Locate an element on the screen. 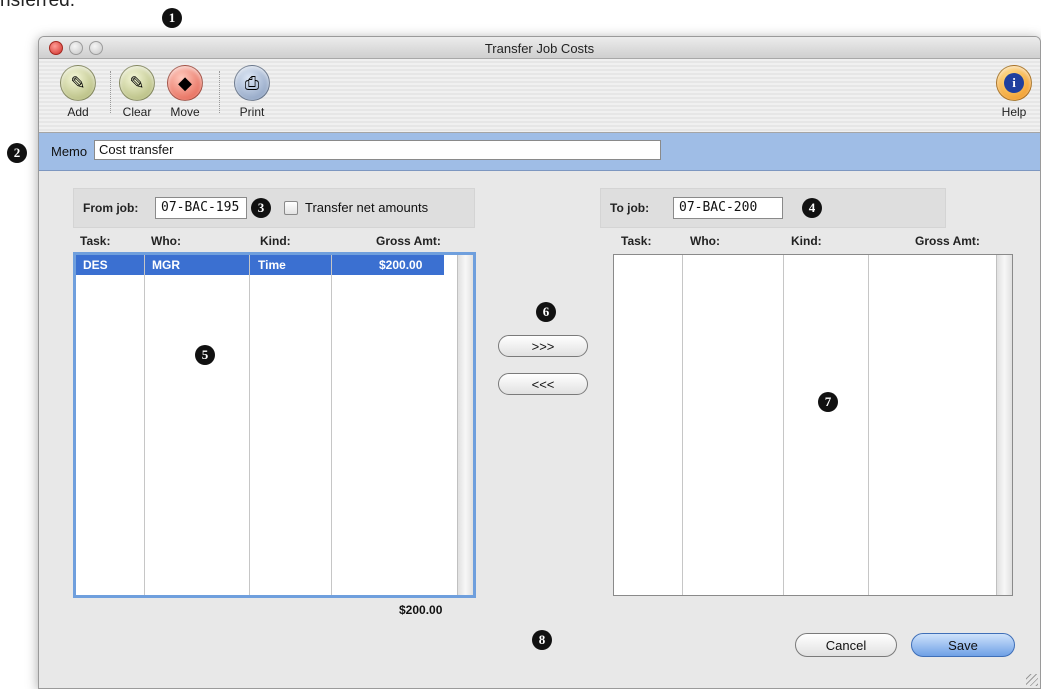  save-button: Save is located at coordinates (963, 645).